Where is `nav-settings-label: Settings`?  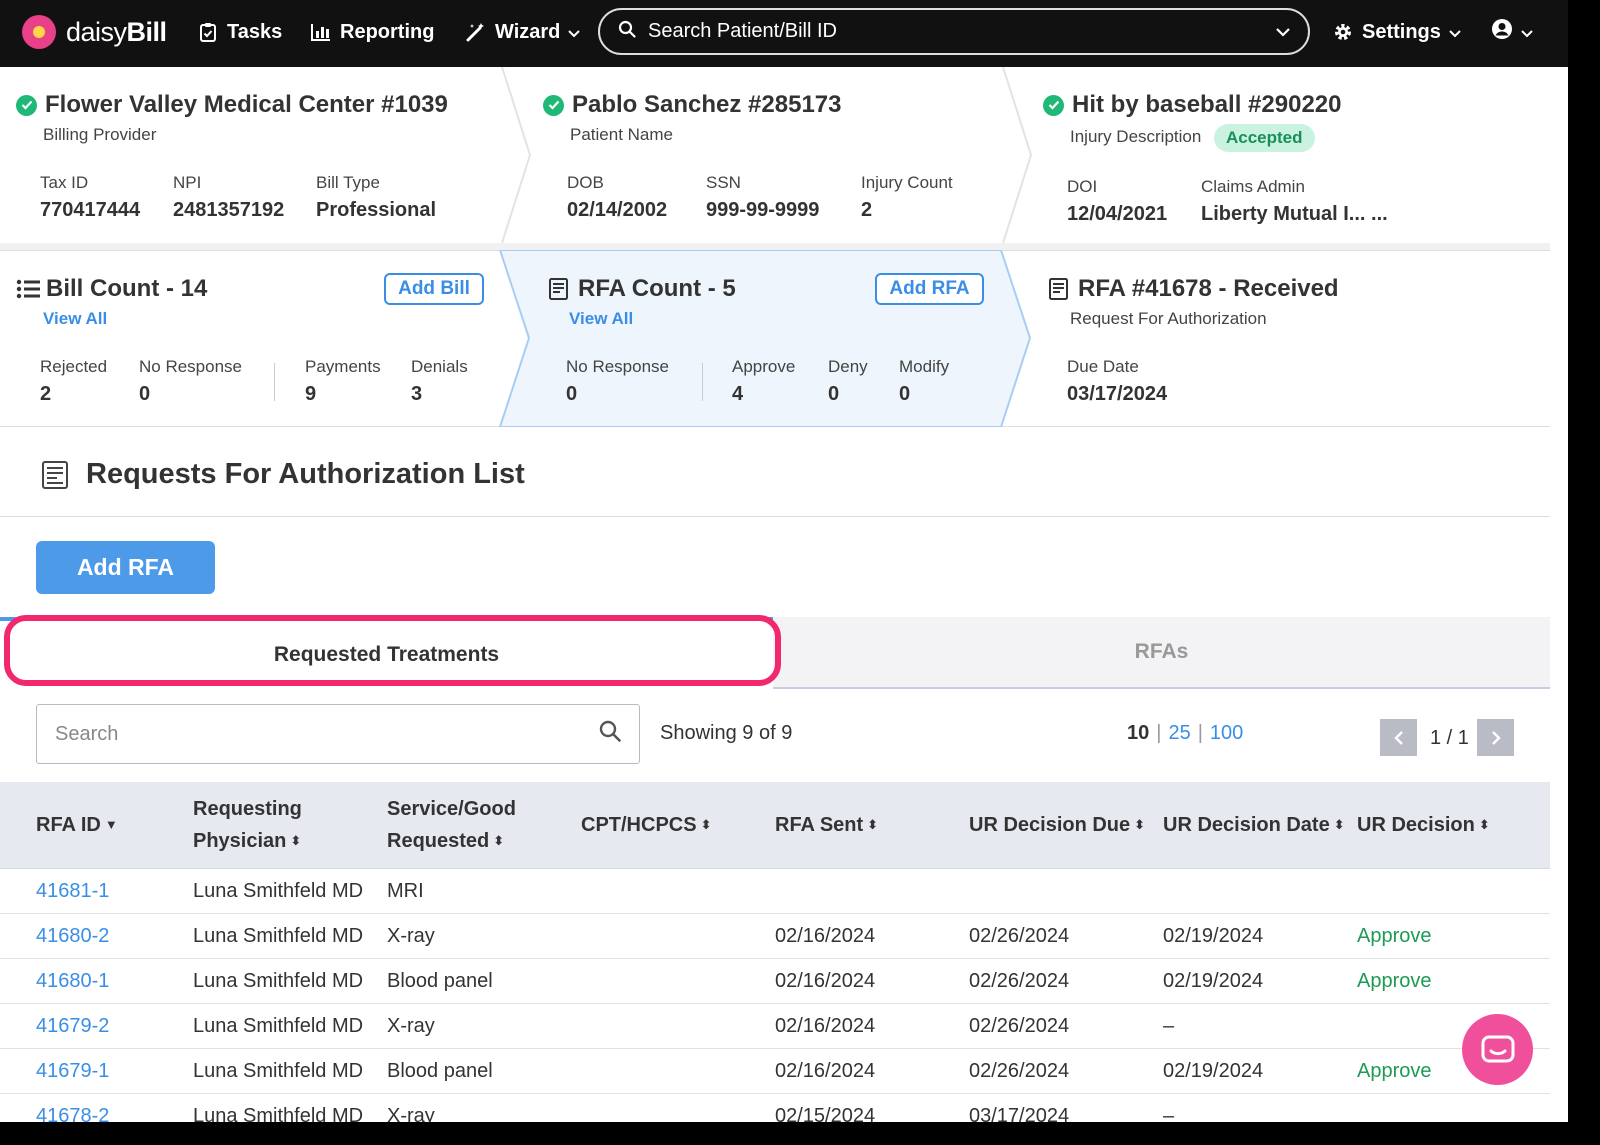 nav-settings-label: Settings is located at coordinates (1401, 31).